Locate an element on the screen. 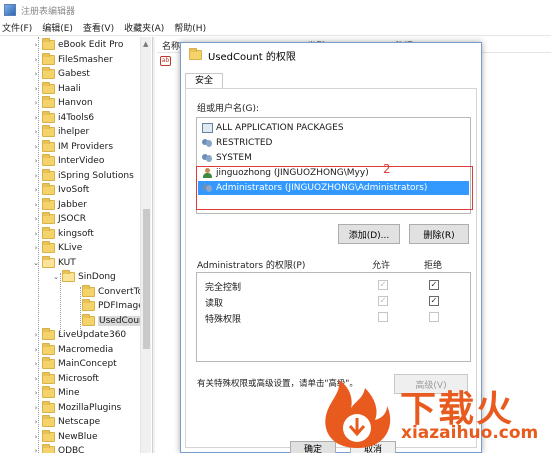 The width and height of the screenshot is (551, 453). tree-item: › Macromedia is located at coordinates (74, 350).